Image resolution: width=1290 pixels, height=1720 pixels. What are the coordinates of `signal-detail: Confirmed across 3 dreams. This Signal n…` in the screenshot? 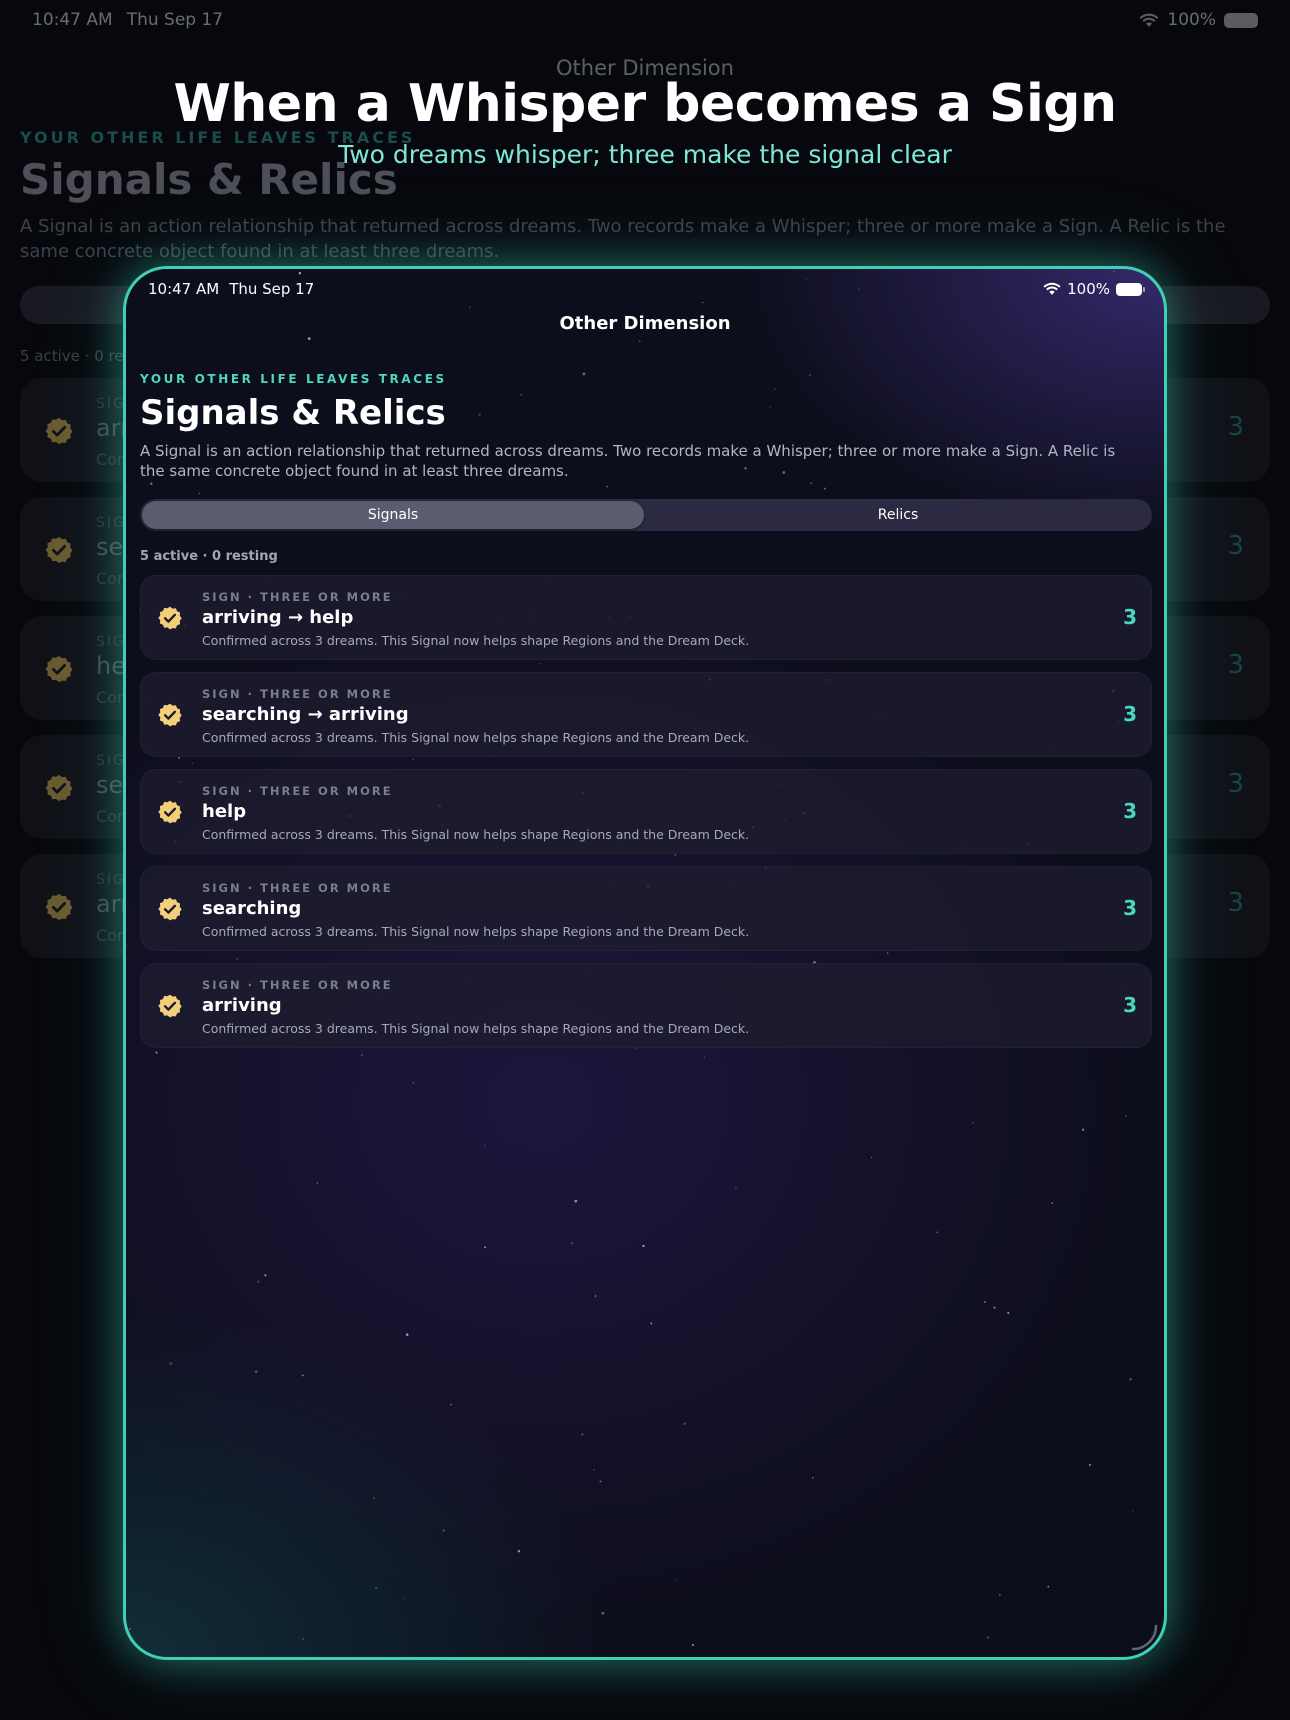 It's located at (476, 737).